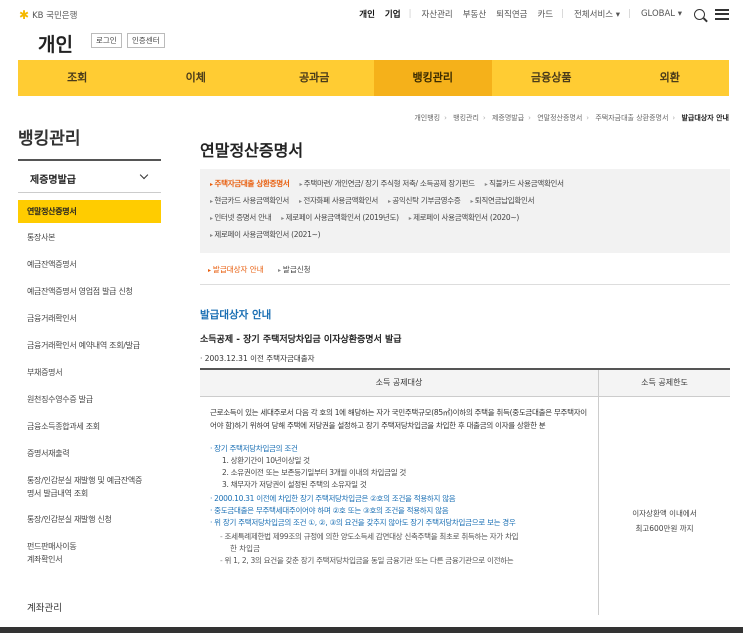 This screenshot has width=743, height=633. Describe the element at coordinates (670, 78) in the screenshot. I see `nav-forex: 외환` at that location.